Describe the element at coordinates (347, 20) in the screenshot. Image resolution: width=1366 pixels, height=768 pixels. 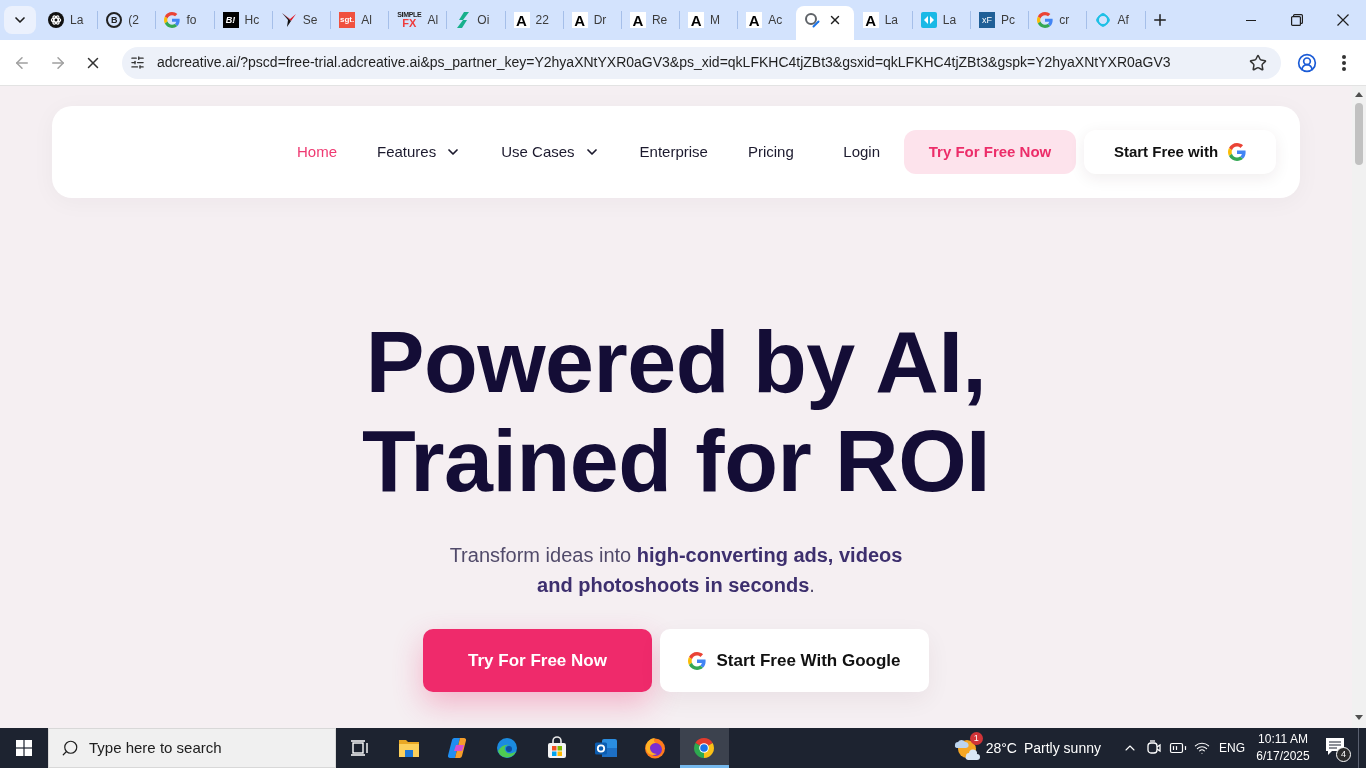
I see `favicon-logo: sgt.` at that location.